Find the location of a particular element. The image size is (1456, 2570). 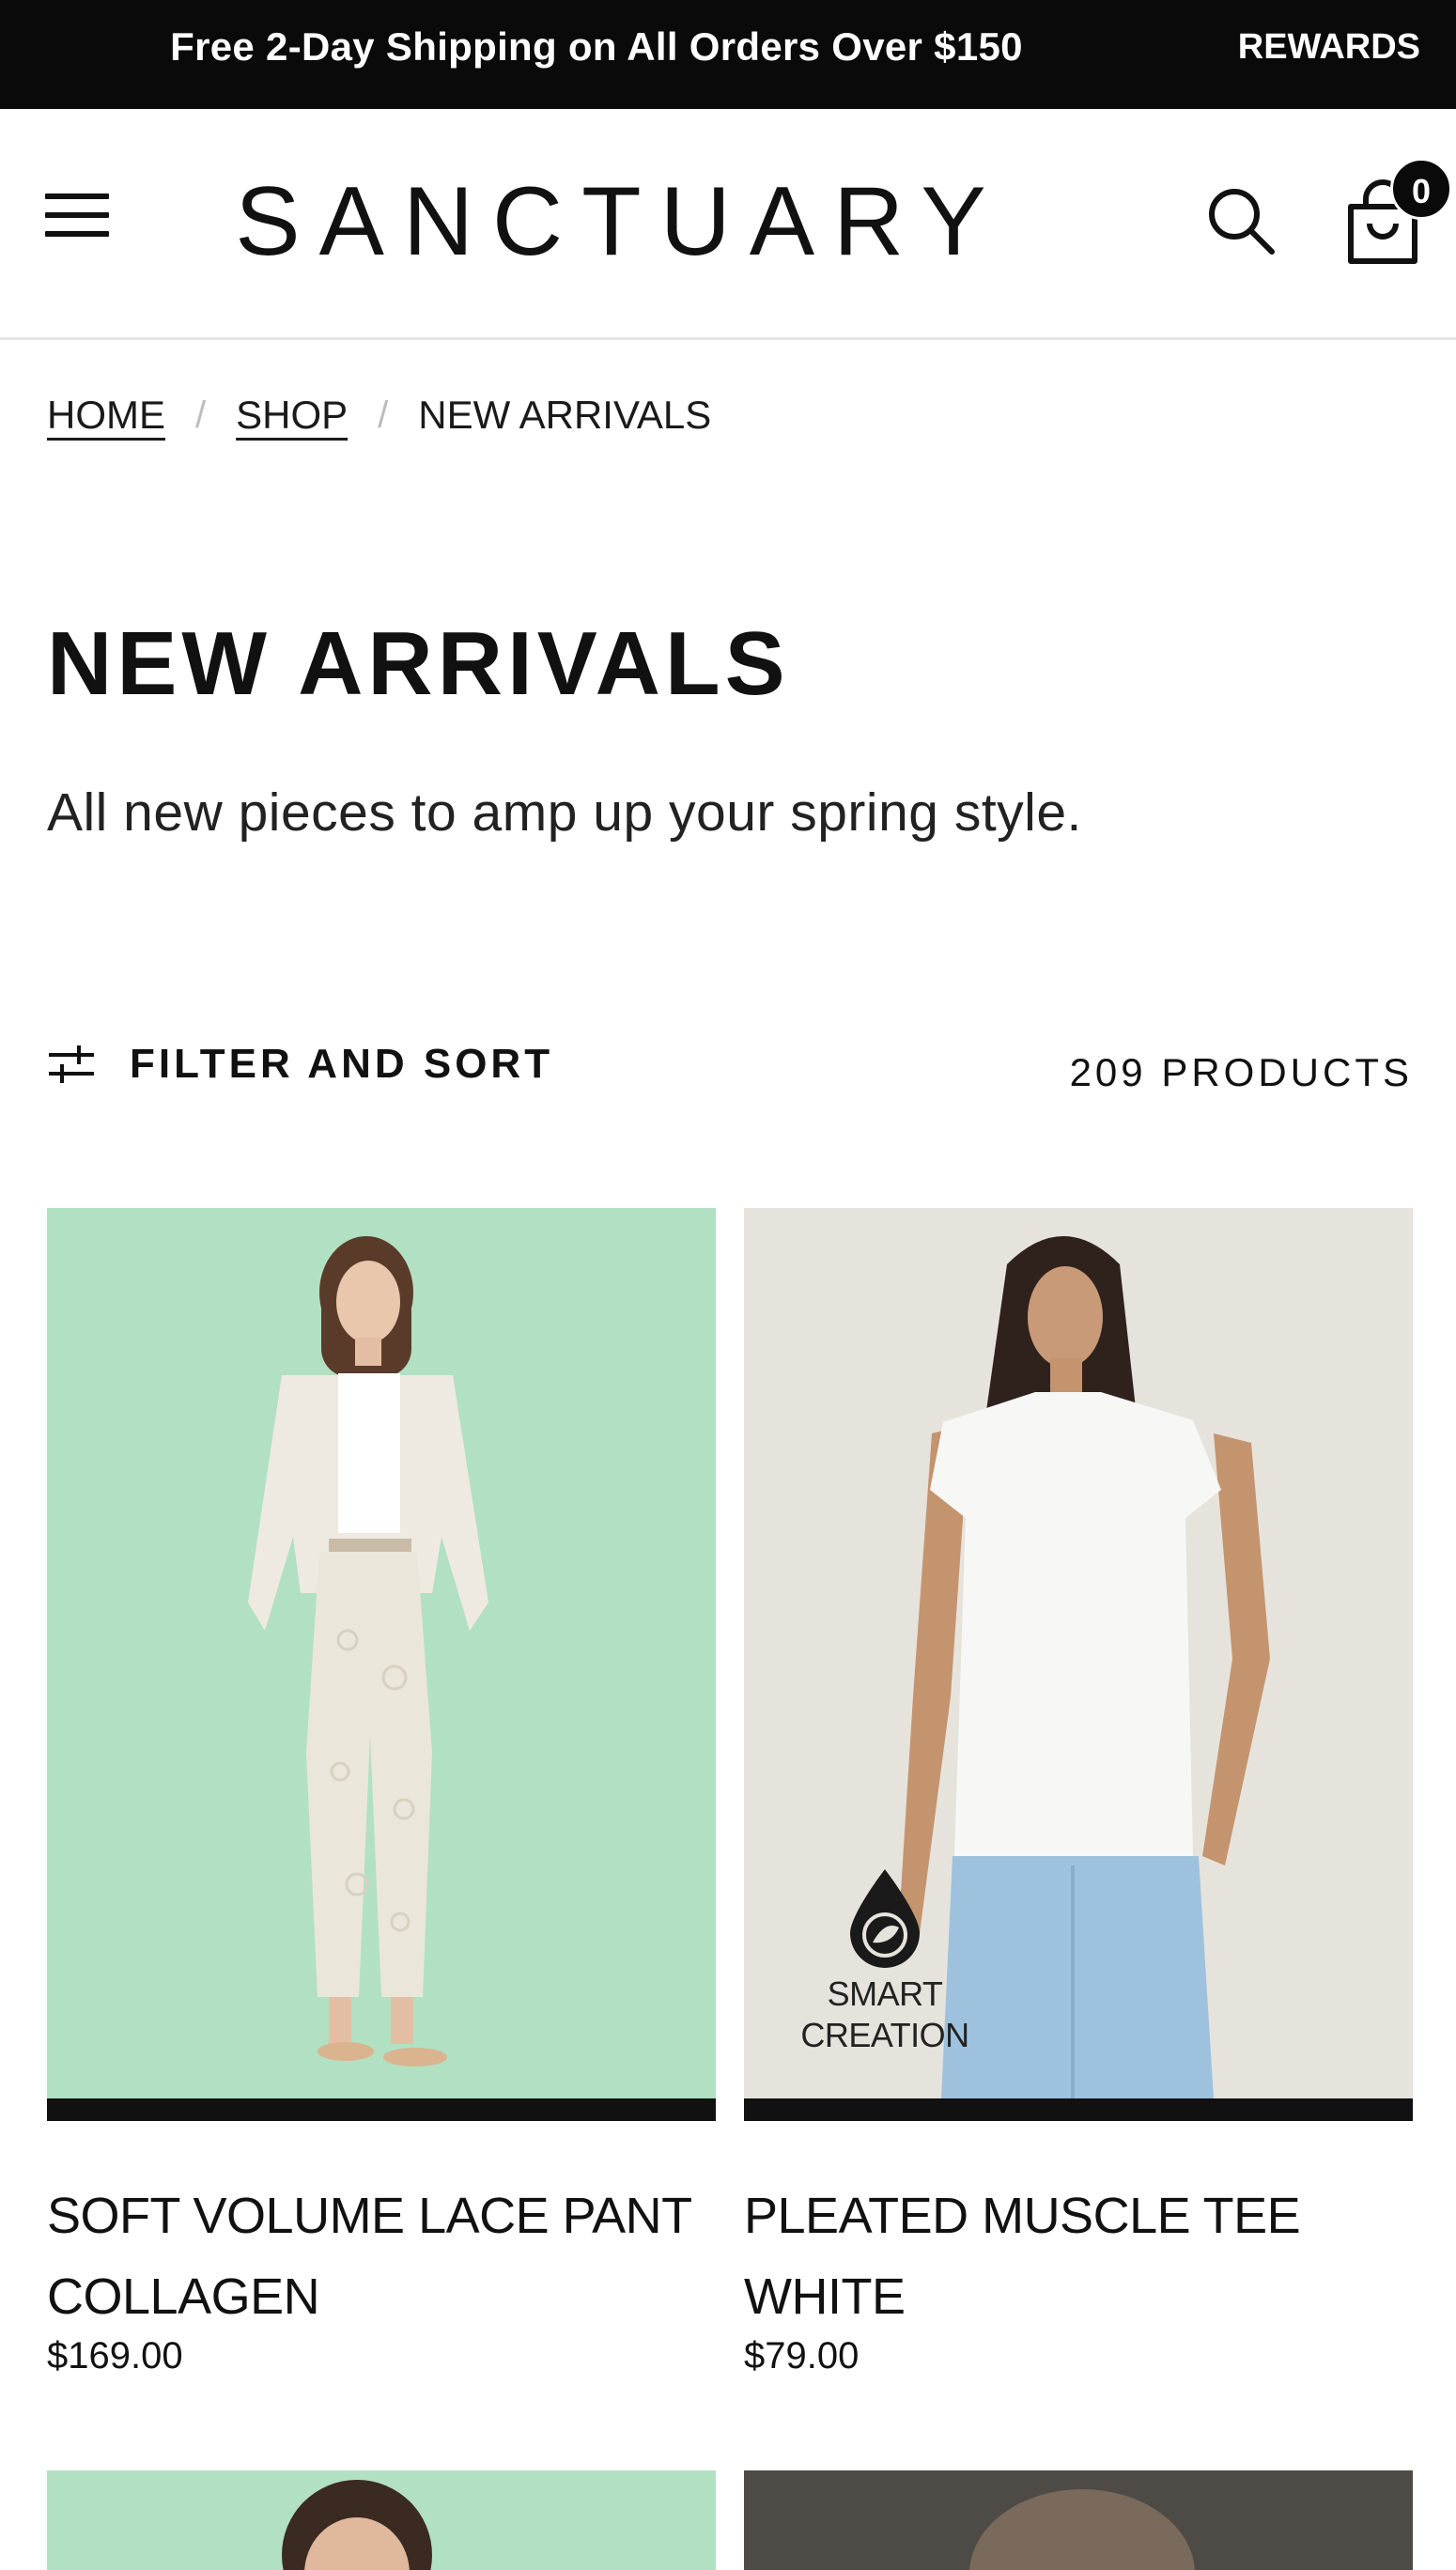

site-header: SANCTUARY 0 is located at coordinates (728, 224).